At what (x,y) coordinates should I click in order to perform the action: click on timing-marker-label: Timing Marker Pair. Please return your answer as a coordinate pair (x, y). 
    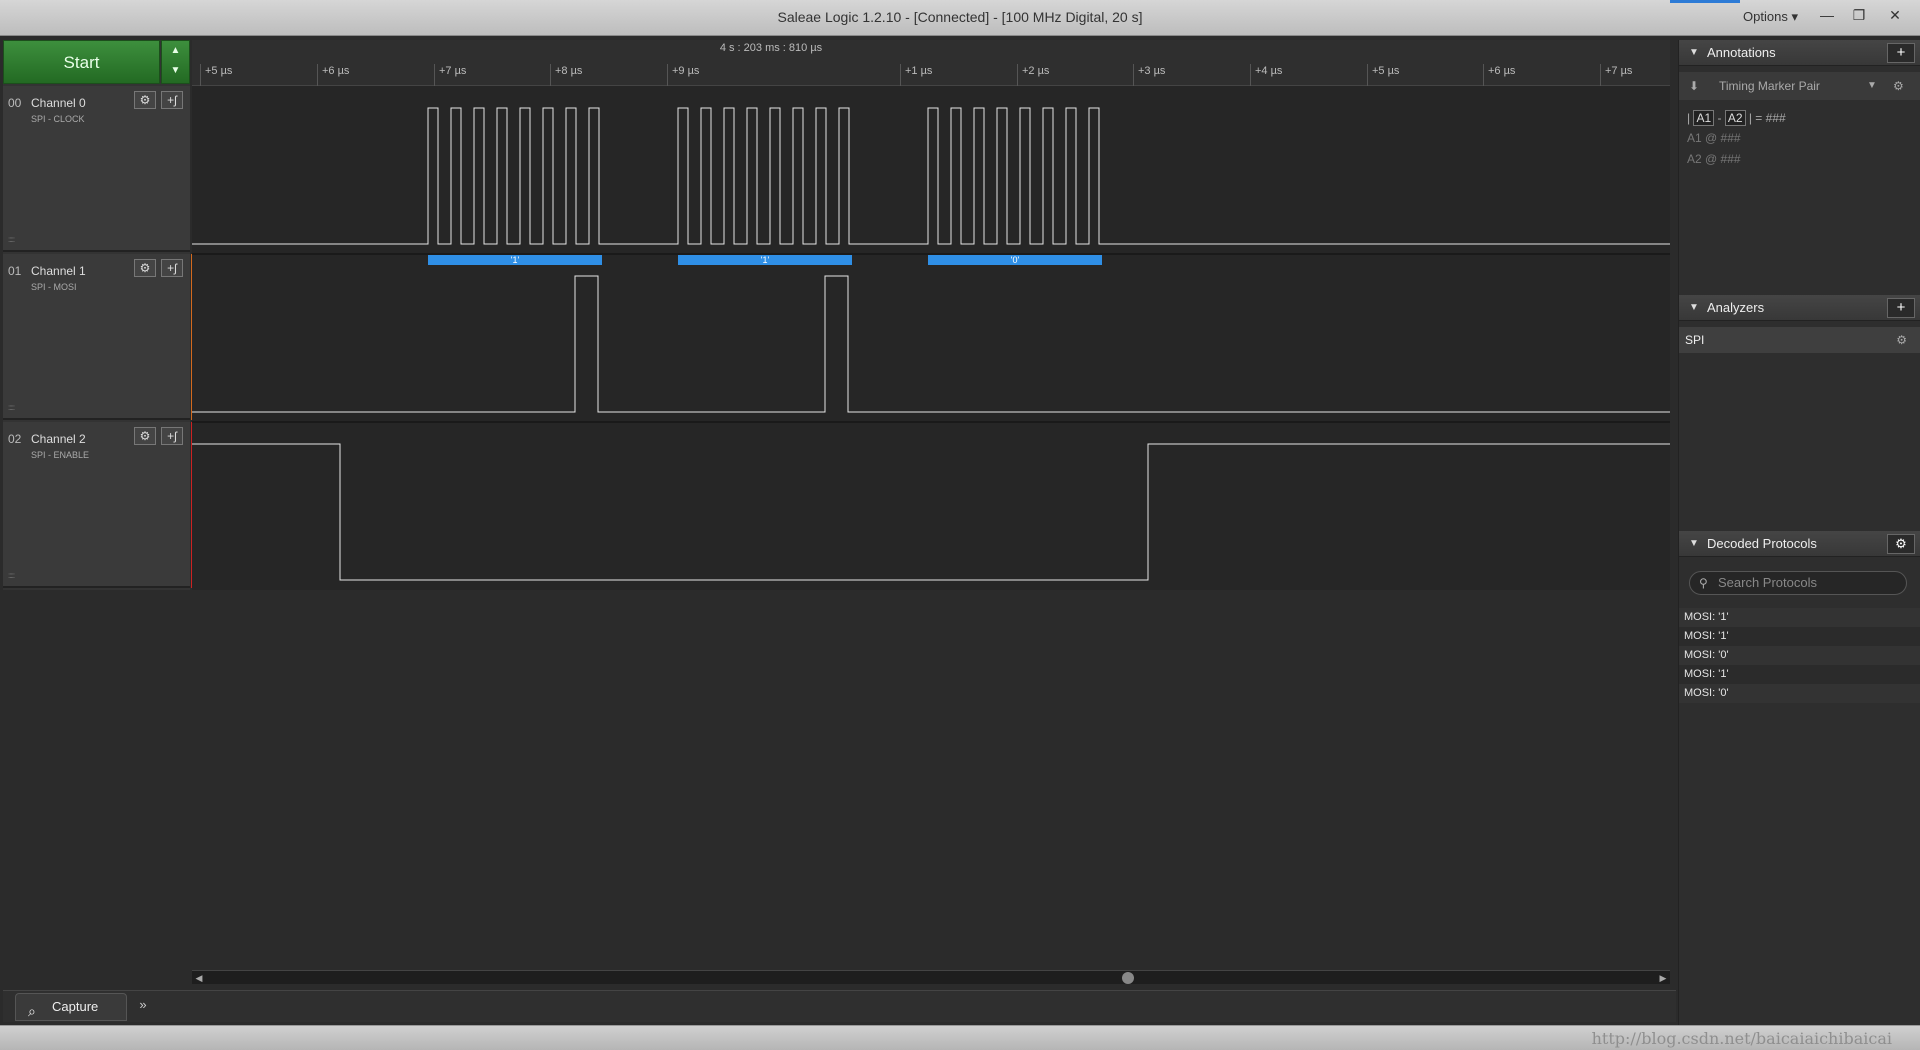
    Looking at the image, I should click on (1769, 86).